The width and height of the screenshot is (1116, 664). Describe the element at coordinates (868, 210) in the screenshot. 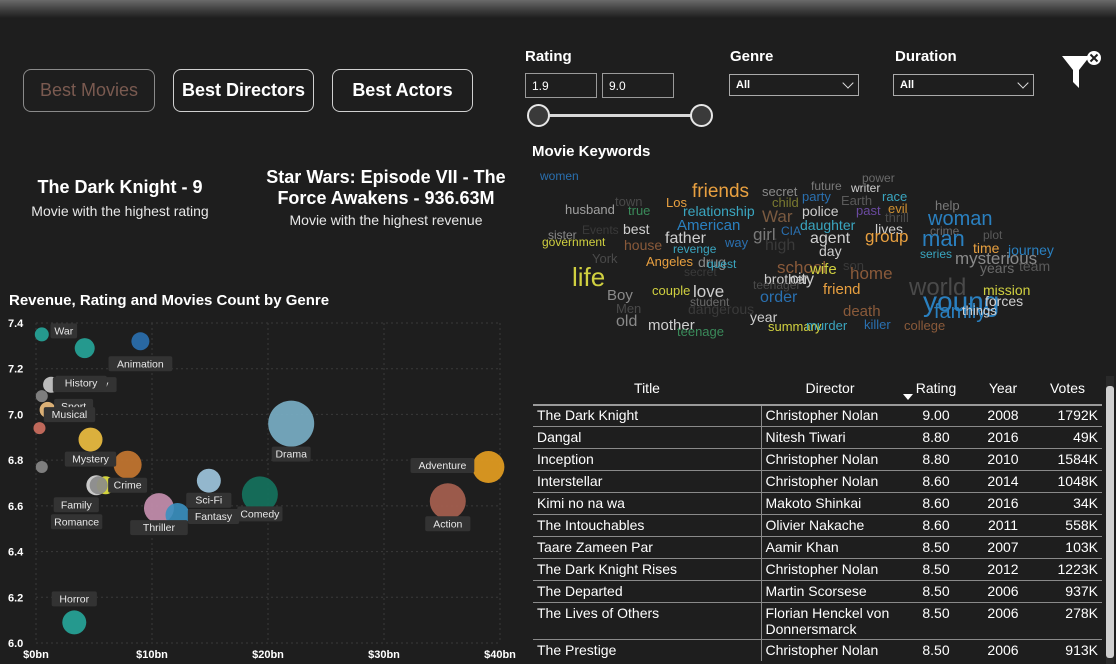

I see `keyword: past` at that location.